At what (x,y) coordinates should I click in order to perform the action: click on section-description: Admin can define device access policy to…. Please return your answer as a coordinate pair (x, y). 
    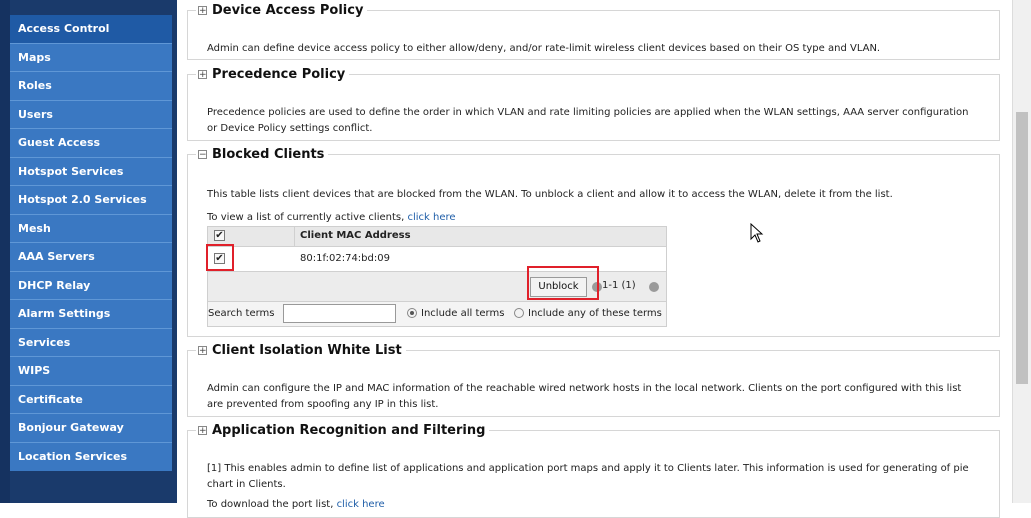
    Looking at the image, I should click on (544, 48).